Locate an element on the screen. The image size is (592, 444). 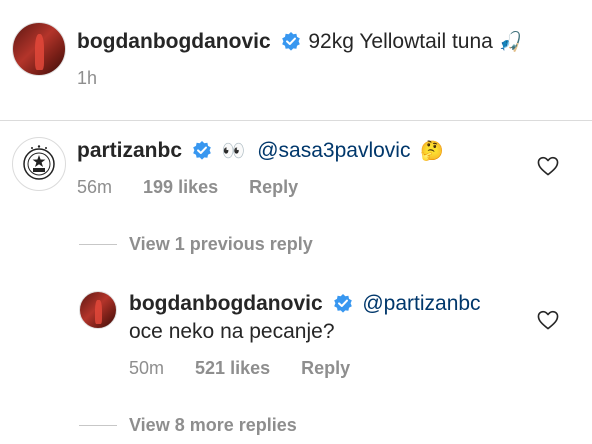
fishing-pole-icon: 🎣 is located at coordinates (510, 42).